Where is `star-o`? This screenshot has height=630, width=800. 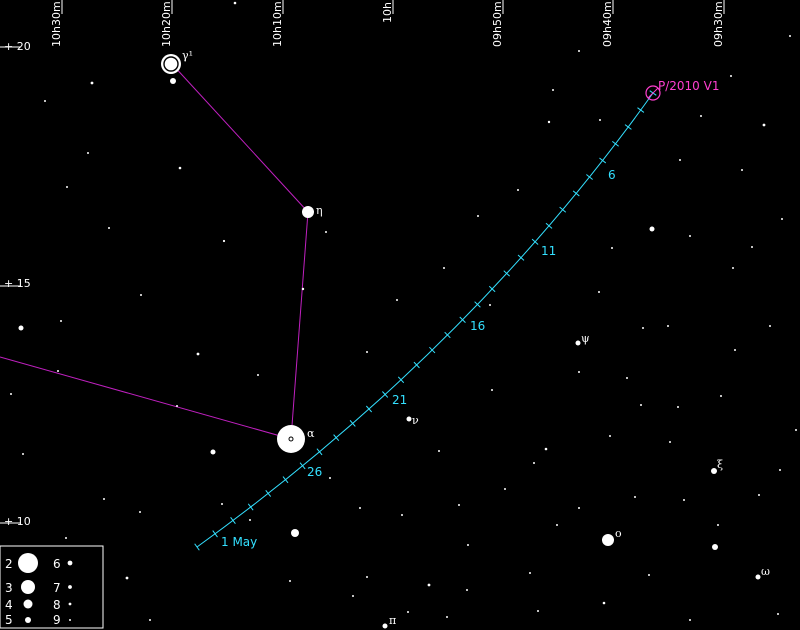 star-o is located at coordinates (608, 540).